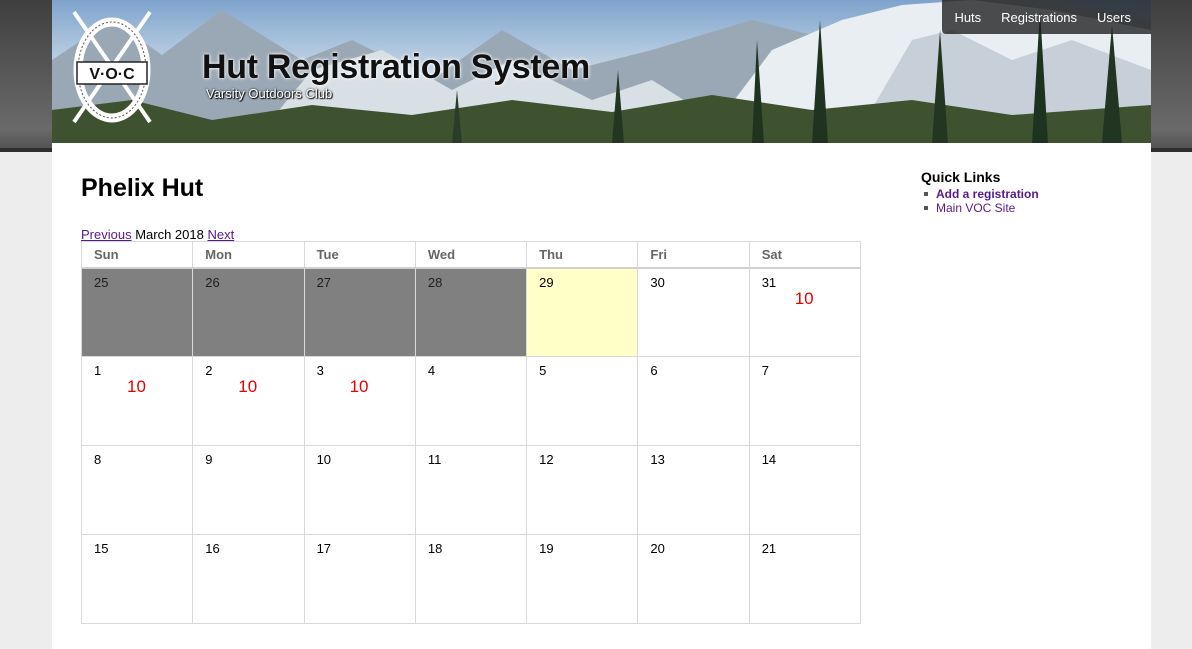 The height and width of the screenshot is (649, 1192). Describe the element at coordinates (805, 312) in the screenshot. I see `calendar-day-cell: 31 10` at that location.